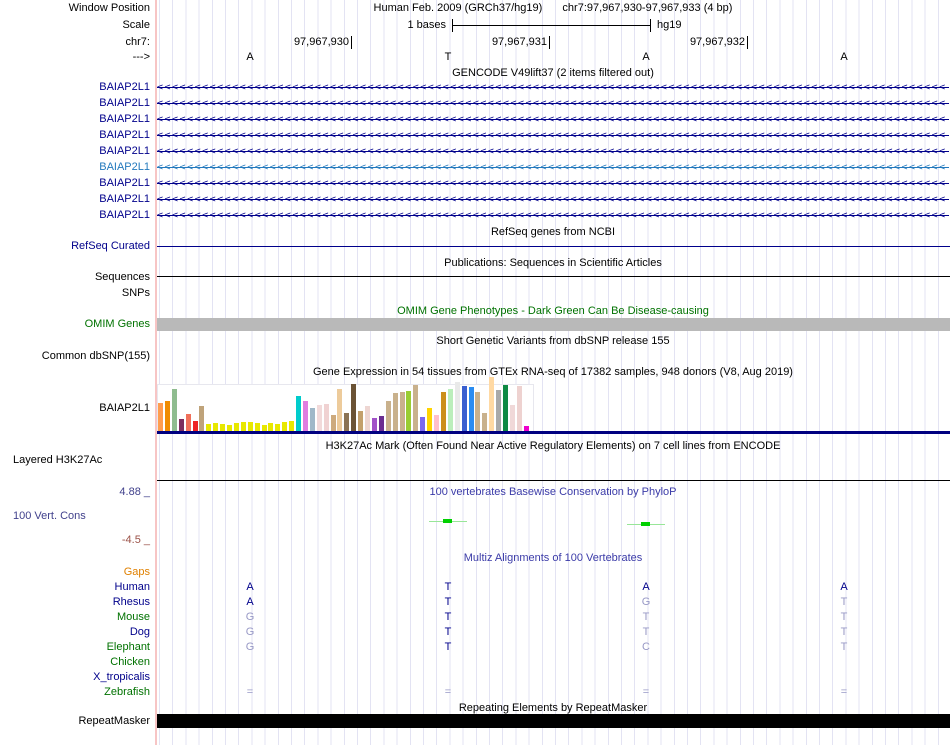 The width and height of the screenshot is (950, 745). I want to click on repeatmasker-label: RepeatMasker, so click(75, 721).